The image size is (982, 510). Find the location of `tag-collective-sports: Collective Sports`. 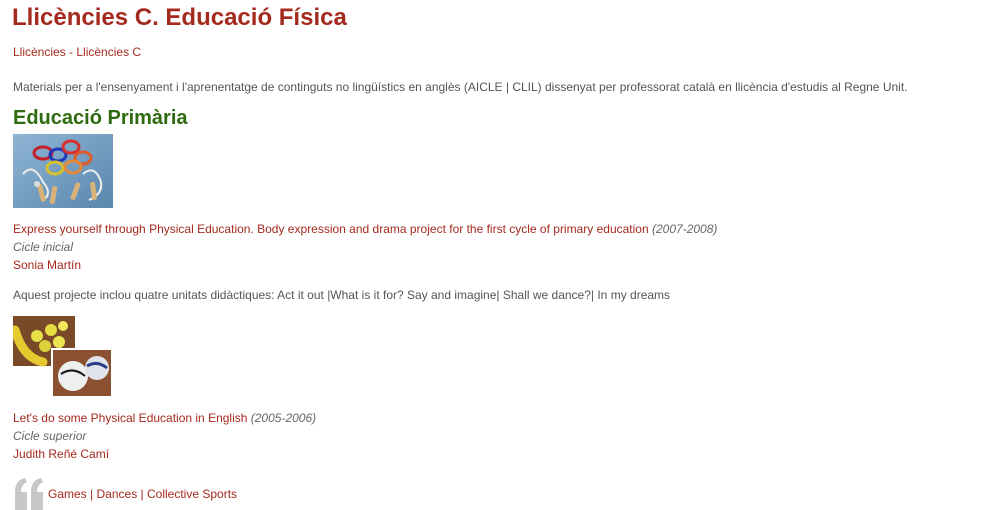

tag-collective-sports: Collective Sports is located at coordinates (192, 494).